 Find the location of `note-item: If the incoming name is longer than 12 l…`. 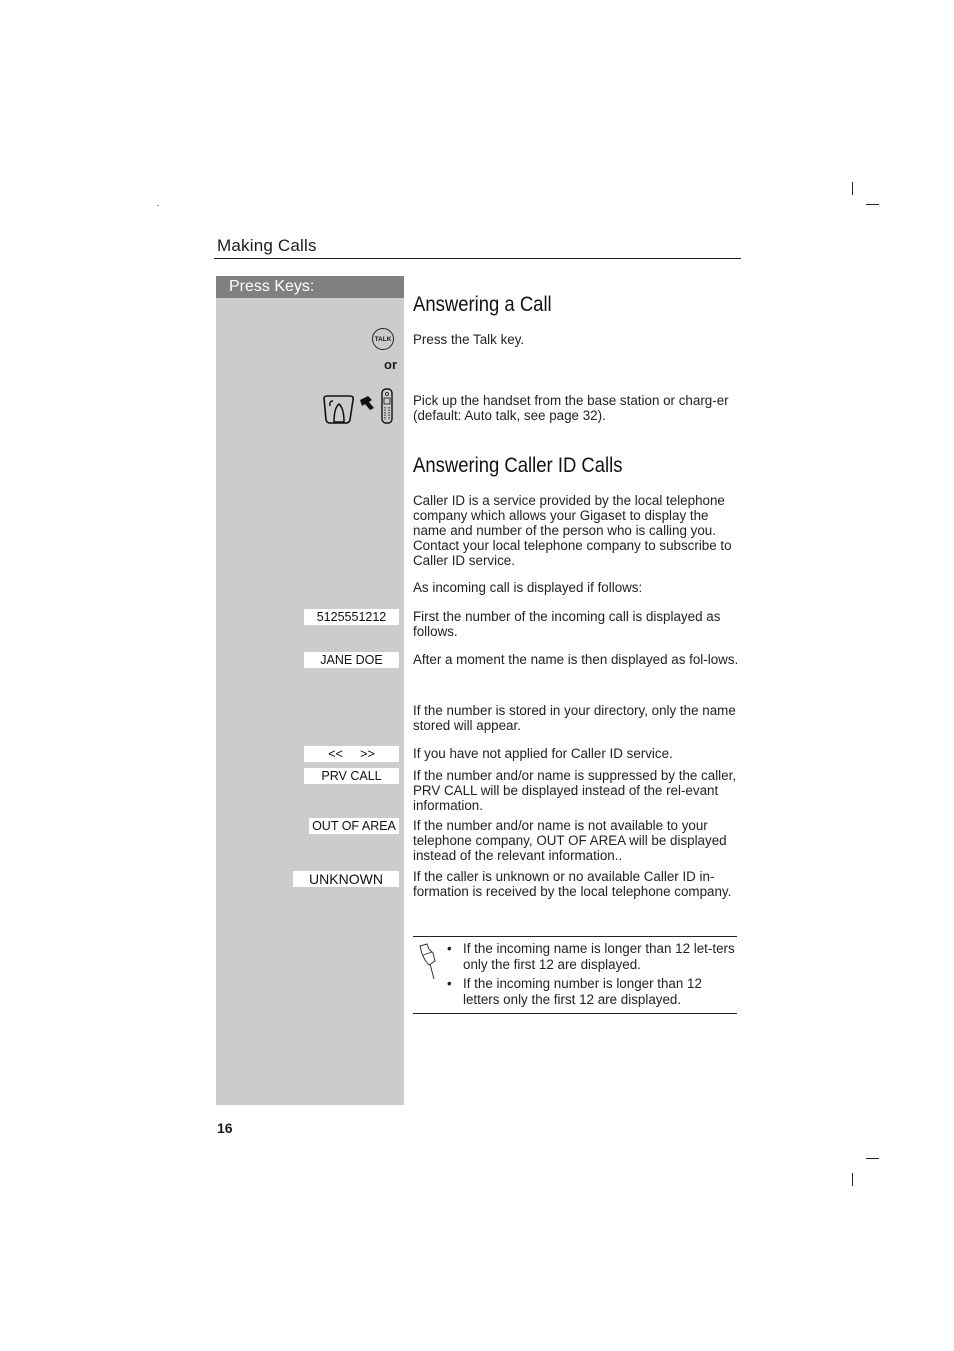

note-item: If the incoming name is longer than 12 l… is located at coordinates (593, 957).